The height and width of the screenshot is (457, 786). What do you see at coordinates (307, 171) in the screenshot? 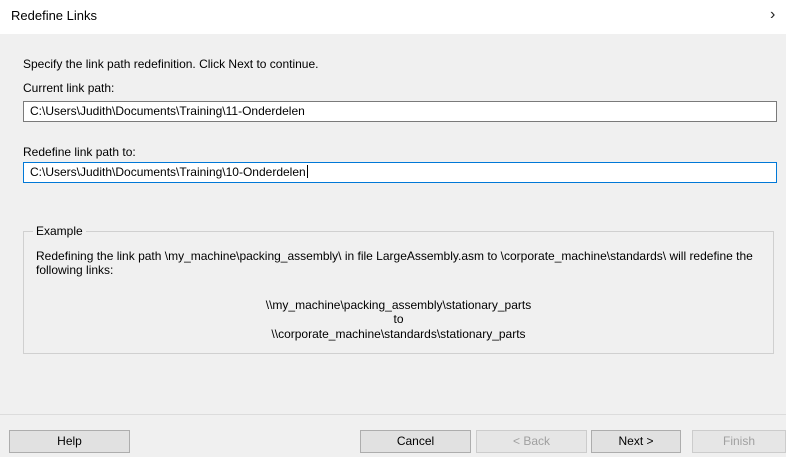
I see `text-caret` at bounding box center [307, 171].